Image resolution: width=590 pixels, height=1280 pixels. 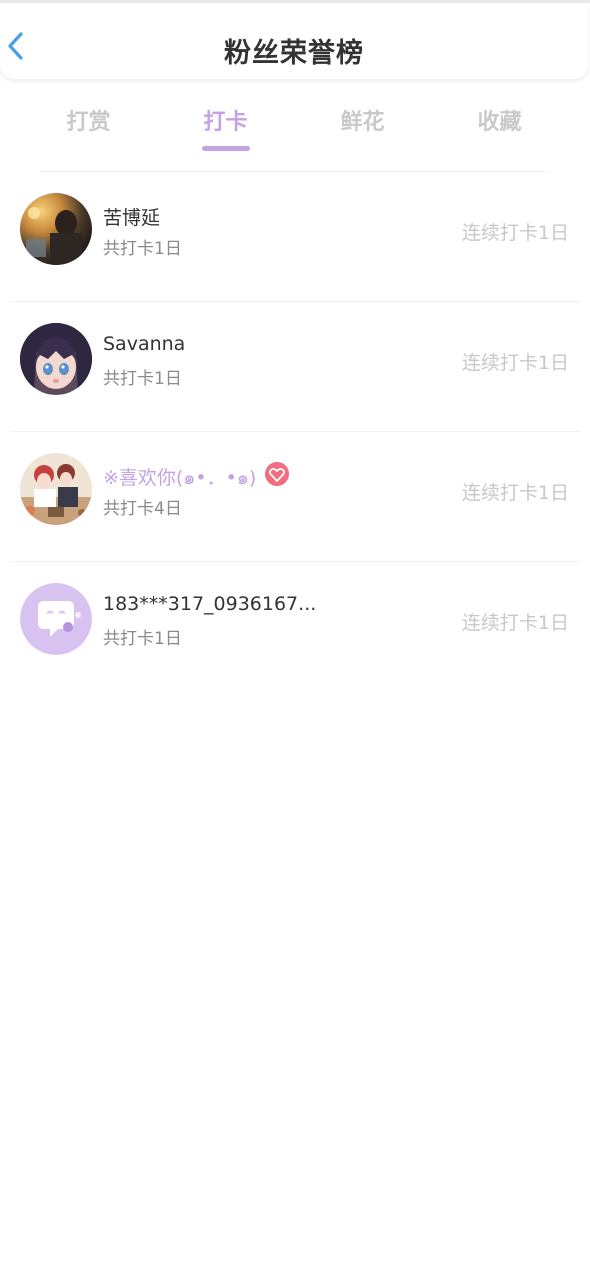 I want to click on tab-checkin: 打卡, so click(x=225, y=127).